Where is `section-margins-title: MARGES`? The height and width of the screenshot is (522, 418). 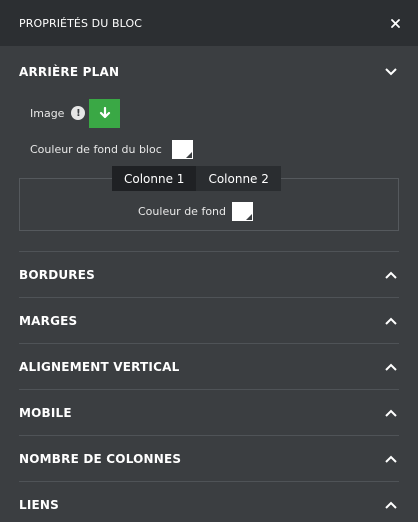 section-margins-title: MARGES is located at coordinates (48, 320).